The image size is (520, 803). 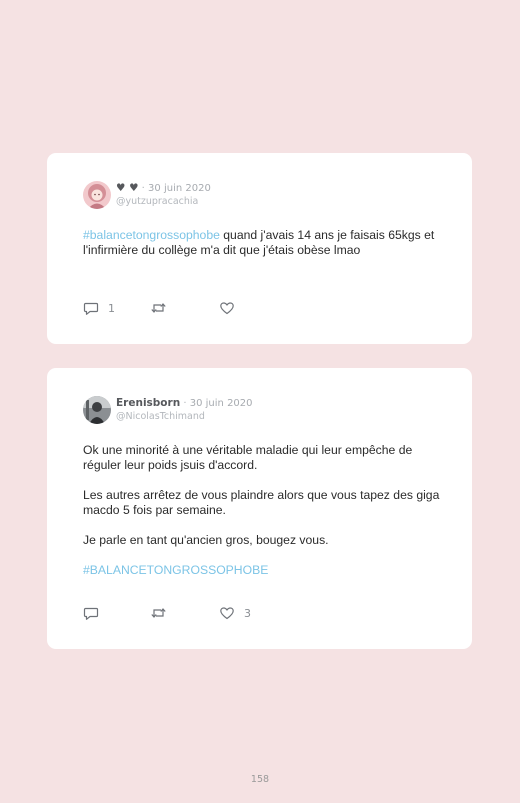 I want to click on user-handle: @NicolasTchimand, so click(x=160, y=416).